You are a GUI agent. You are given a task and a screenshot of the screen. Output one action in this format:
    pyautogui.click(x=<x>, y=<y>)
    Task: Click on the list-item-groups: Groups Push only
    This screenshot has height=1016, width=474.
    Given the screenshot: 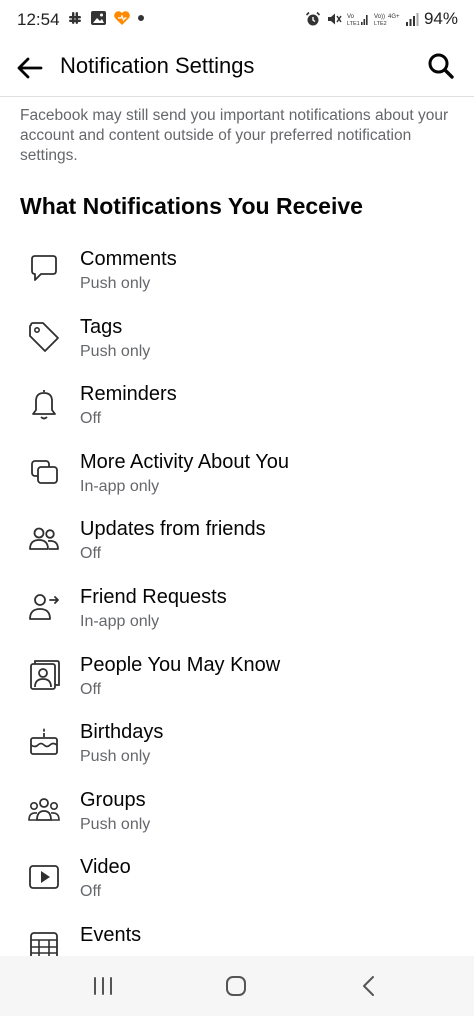 What is the action you would take?
    pyautogui.click(x=237, y=813)
    